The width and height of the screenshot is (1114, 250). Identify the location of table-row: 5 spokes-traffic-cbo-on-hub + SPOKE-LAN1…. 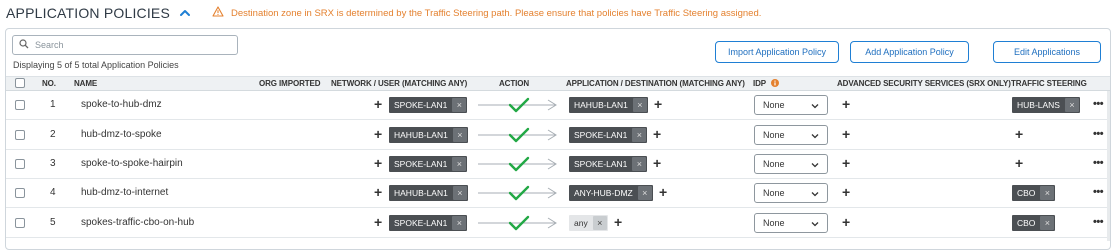
(558, 223).